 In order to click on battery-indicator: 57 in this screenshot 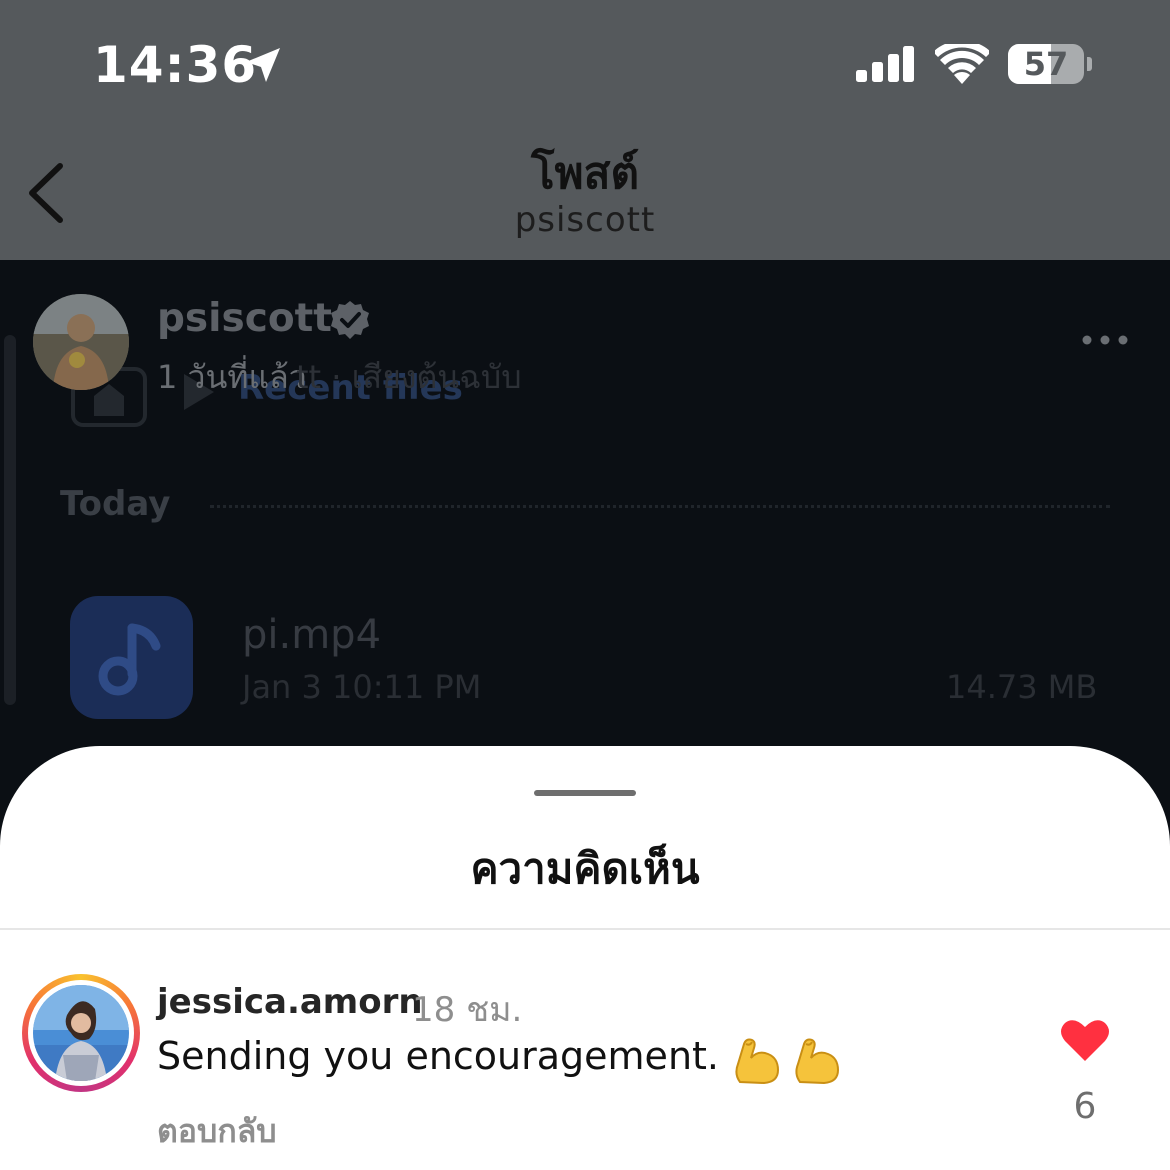, I will do `click(1050, 64)`.